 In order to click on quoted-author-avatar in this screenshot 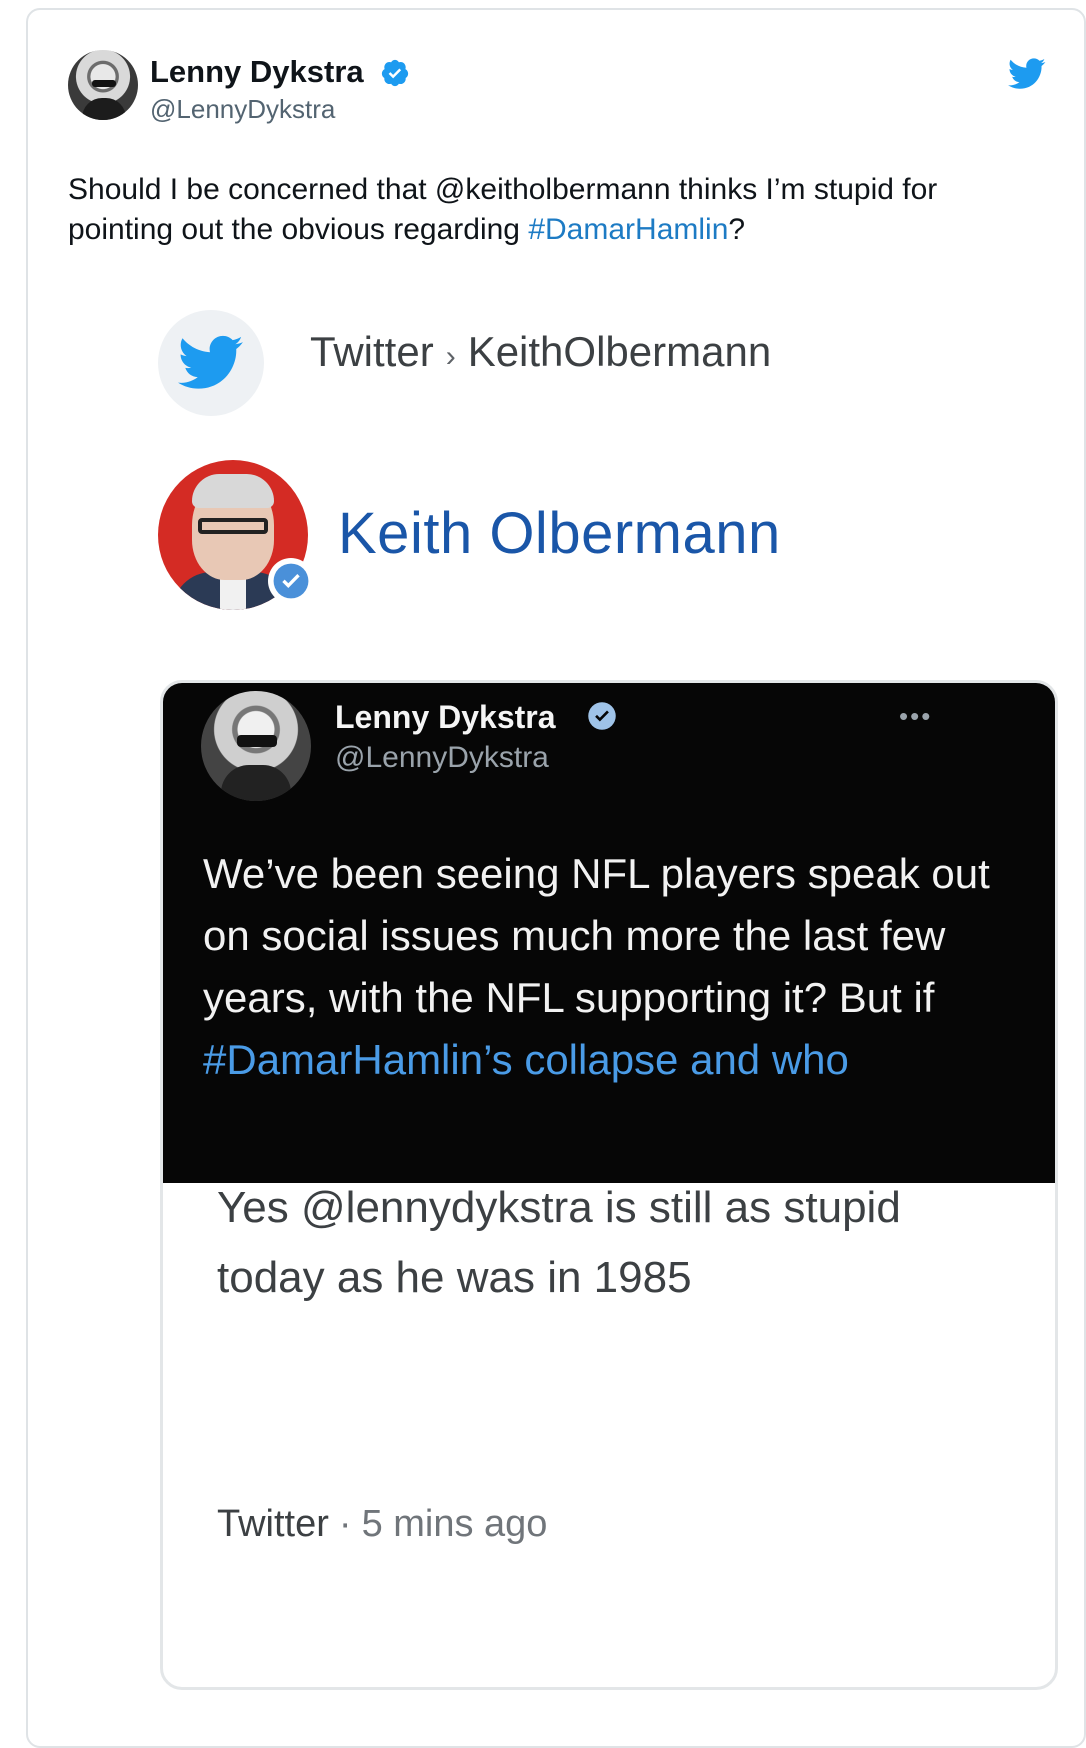, I will do `click(256, 746)`.